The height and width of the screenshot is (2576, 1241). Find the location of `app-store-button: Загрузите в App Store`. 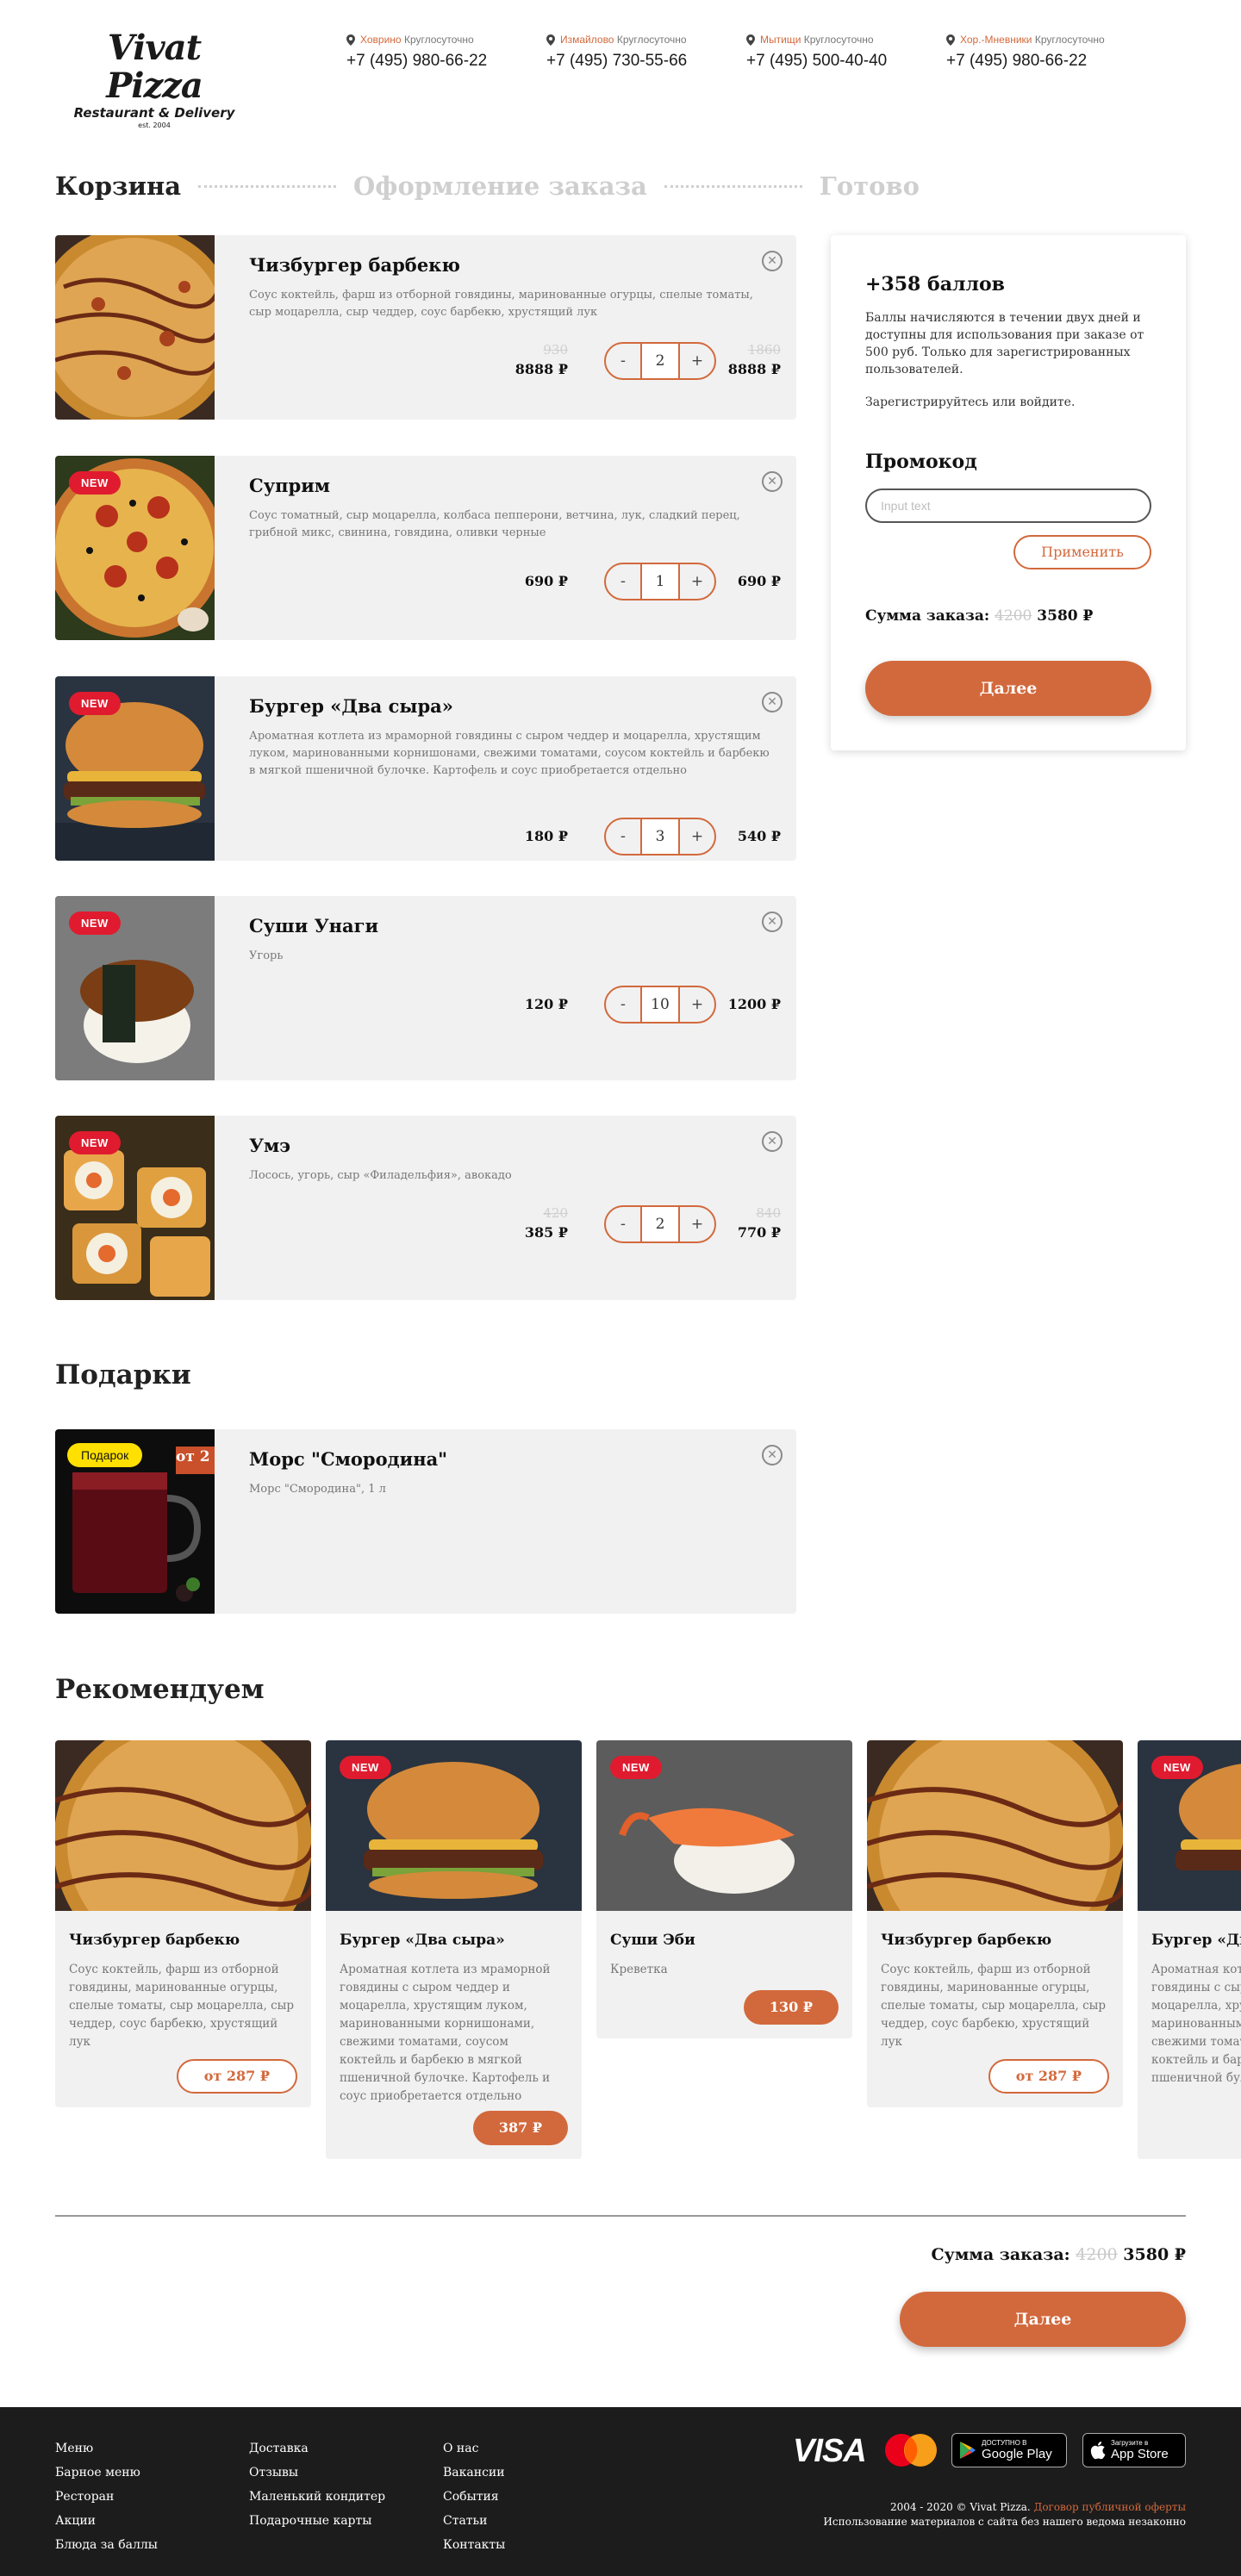

app-store-button: Загрузите в App Store is located at coordinates (1134, 2450).